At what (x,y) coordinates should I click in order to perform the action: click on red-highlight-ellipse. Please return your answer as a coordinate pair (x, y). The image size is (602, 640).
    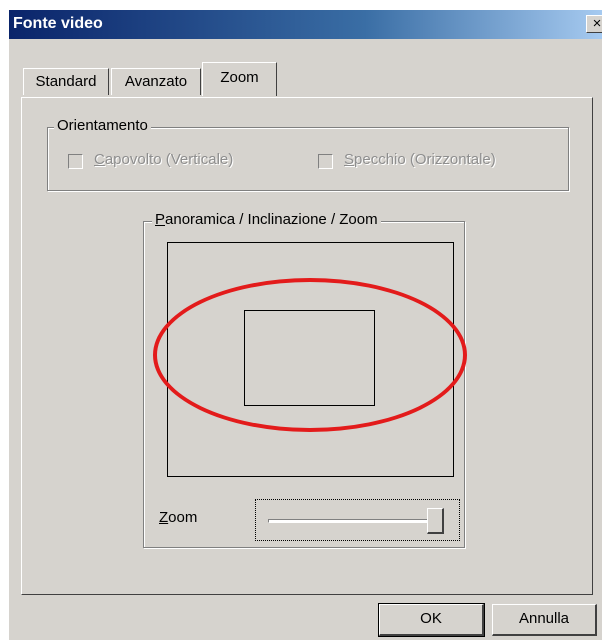
    Looking at the image, I should click on (310, 355).